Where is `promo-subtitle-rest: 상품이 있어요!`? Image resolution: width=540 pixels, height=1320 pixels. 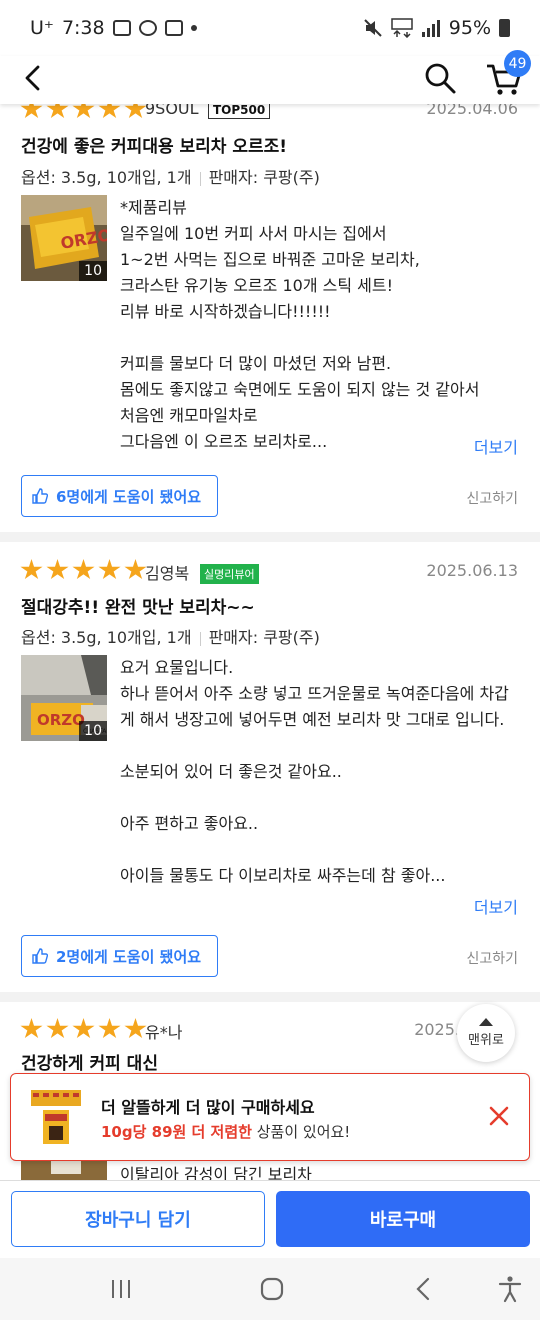
promo-subtitle-rest: 상품이 있어요! is located at coordinates (301, 1132).